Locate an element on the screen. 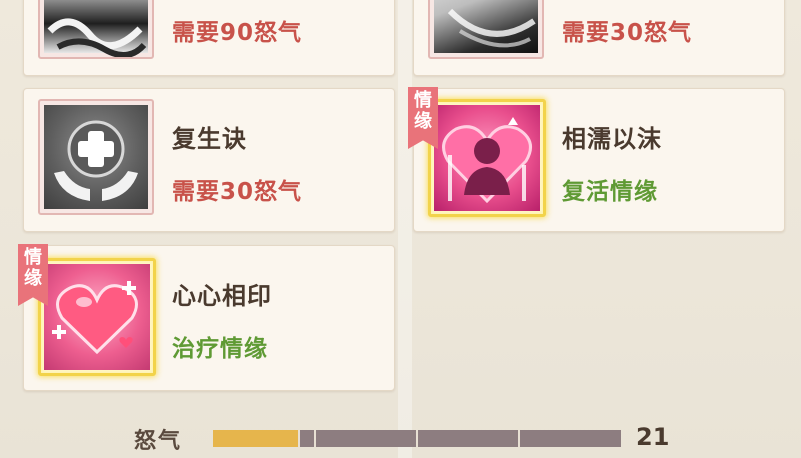 Image resolution: width=801 pixels, height=458 pixels. rage-bar is located at coordinates (417, 438).